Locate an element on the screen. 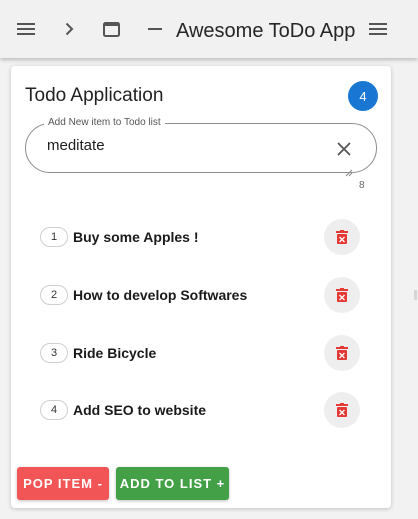 The height and width of the screenshot is (519, 418). todo-item-number: 1 is located at coordinates (54, 237).